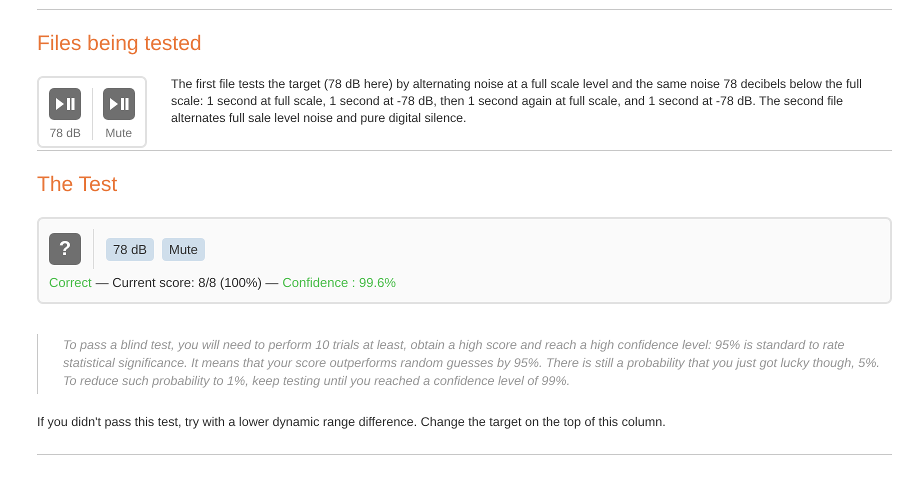 The width and height of the screenshot is (920, 488). What do you see at coordinates (118, 133) in the screenshot?
I see `player-label: Mute` at bounding box center [118, 133].